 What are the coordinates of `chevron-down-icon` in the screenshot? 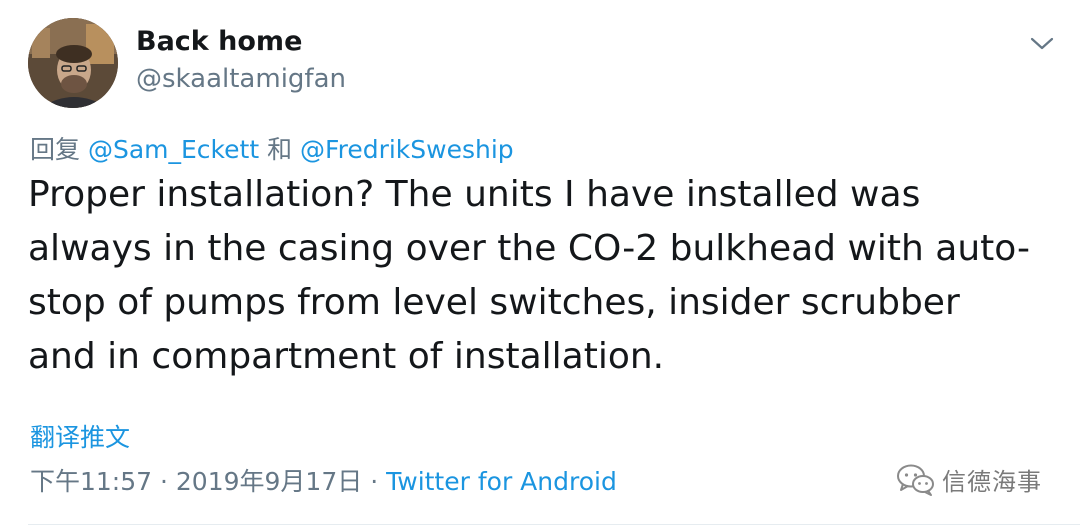 It's located at (1042, 43).